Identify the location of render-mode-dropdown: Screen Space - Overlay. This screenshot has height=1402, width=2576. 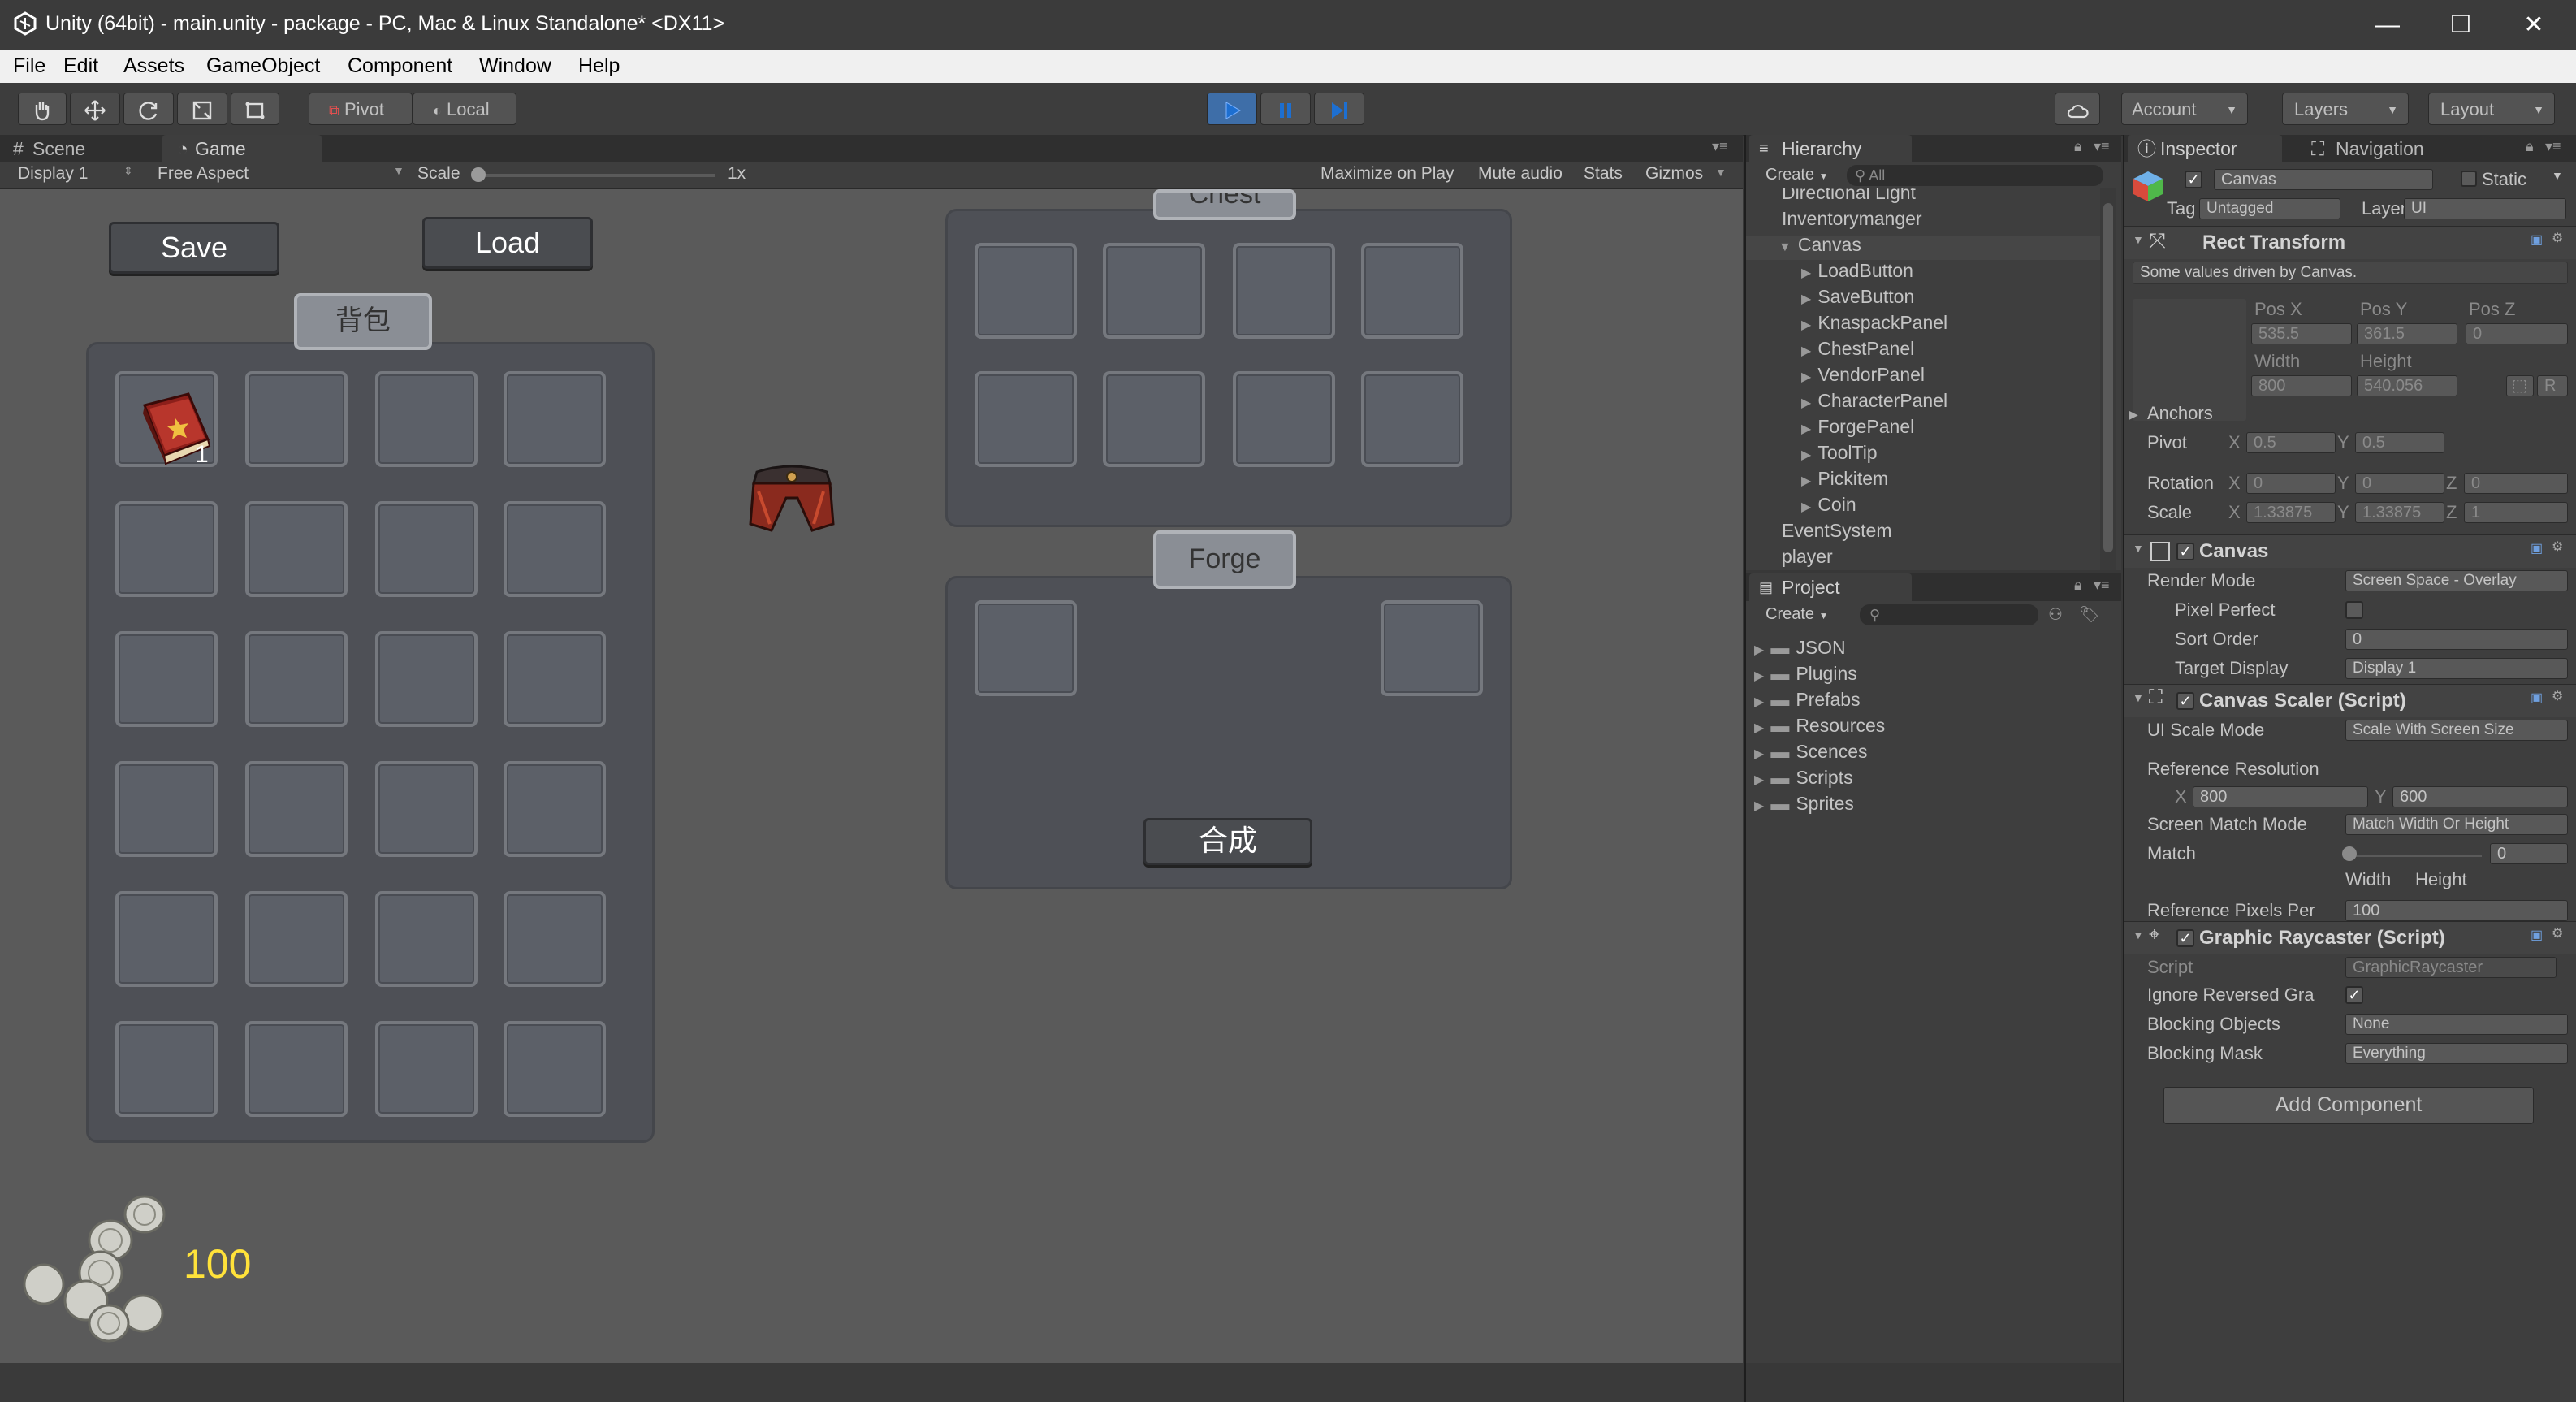
(2456, 580).